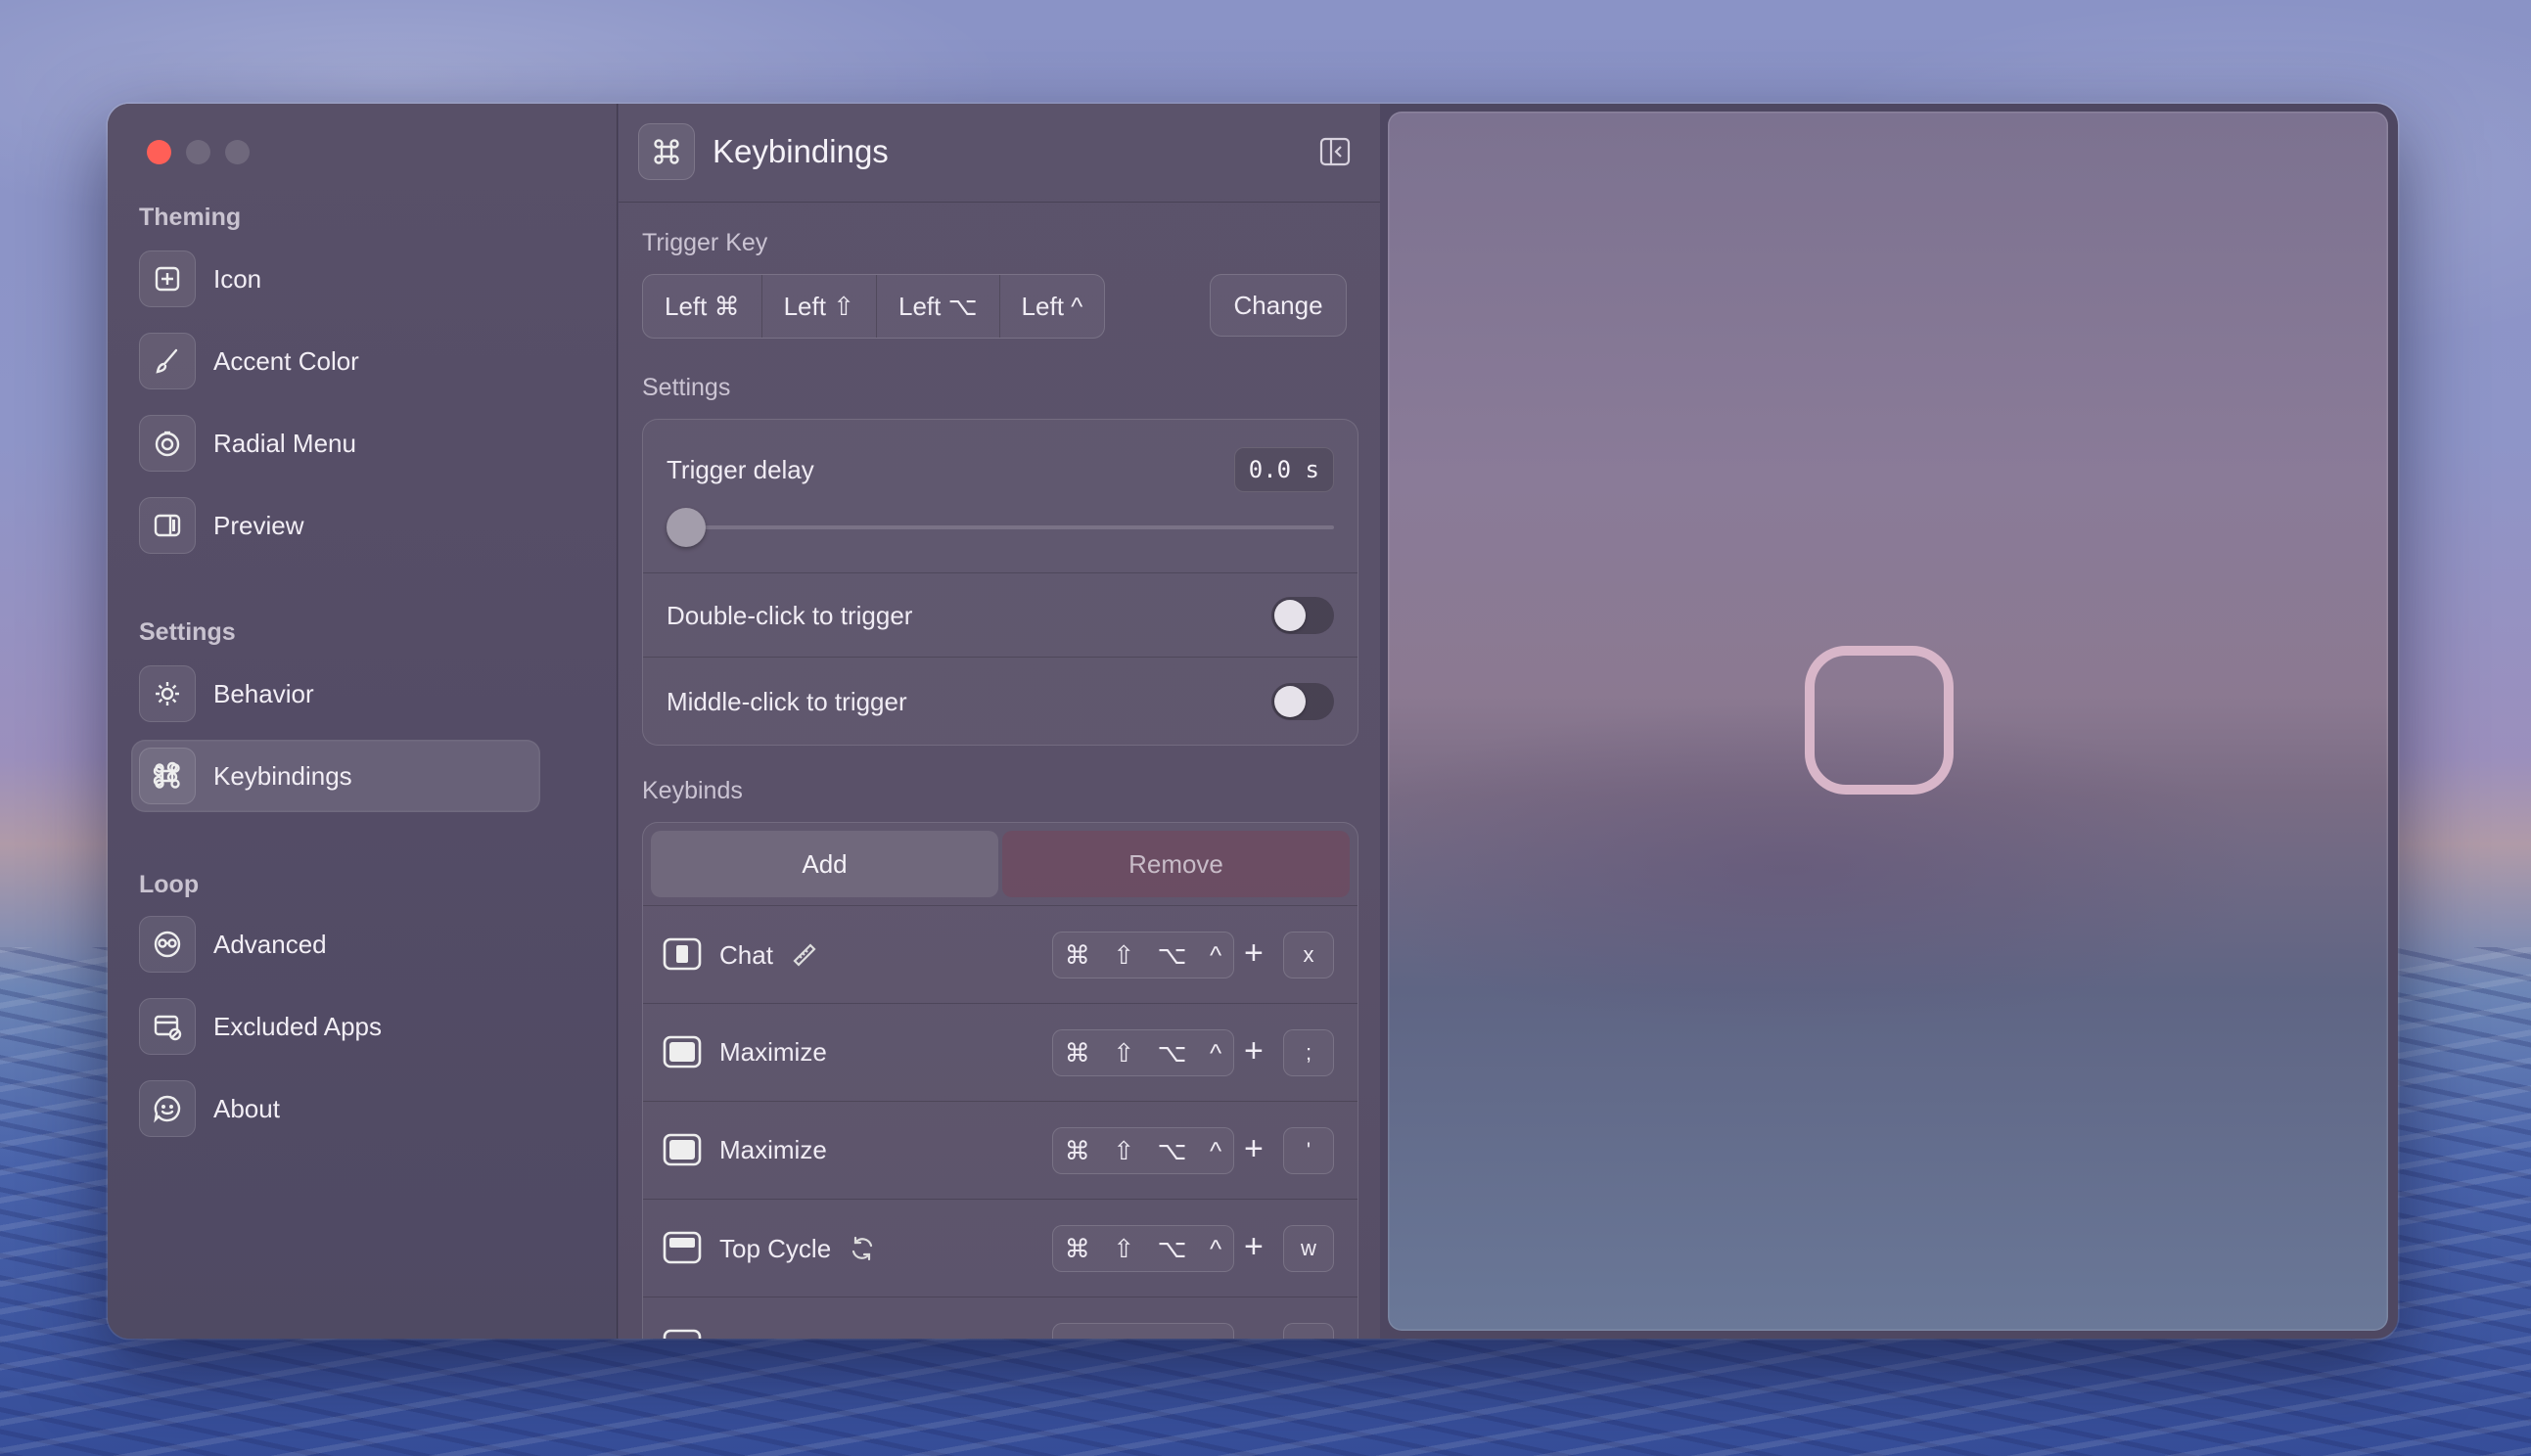  What do you see at coordinates (1000, 1248) in the screenshot?
I see `keybind-row: Top Cycle ⌘ ⇧ ⌥ ^ + w` at bounding box center [1000, 1248].